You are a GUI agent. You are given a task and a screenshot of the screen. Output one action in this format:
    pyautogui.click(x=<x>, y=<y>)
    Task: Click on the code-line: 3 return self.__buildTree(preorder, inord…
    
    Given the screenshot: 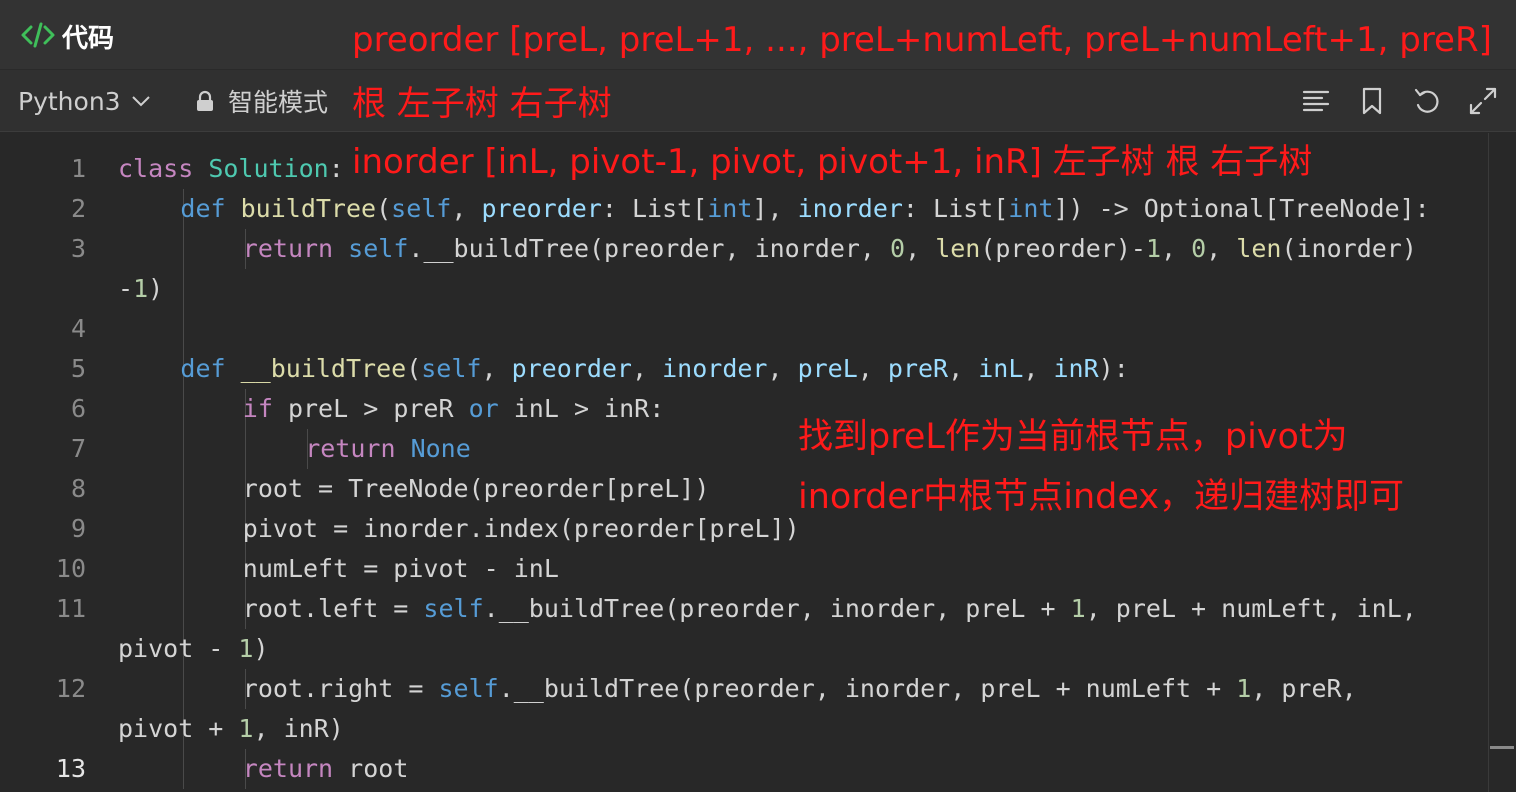 What is the action you would take?
    pyautogui.click(x=758, y=249)
    